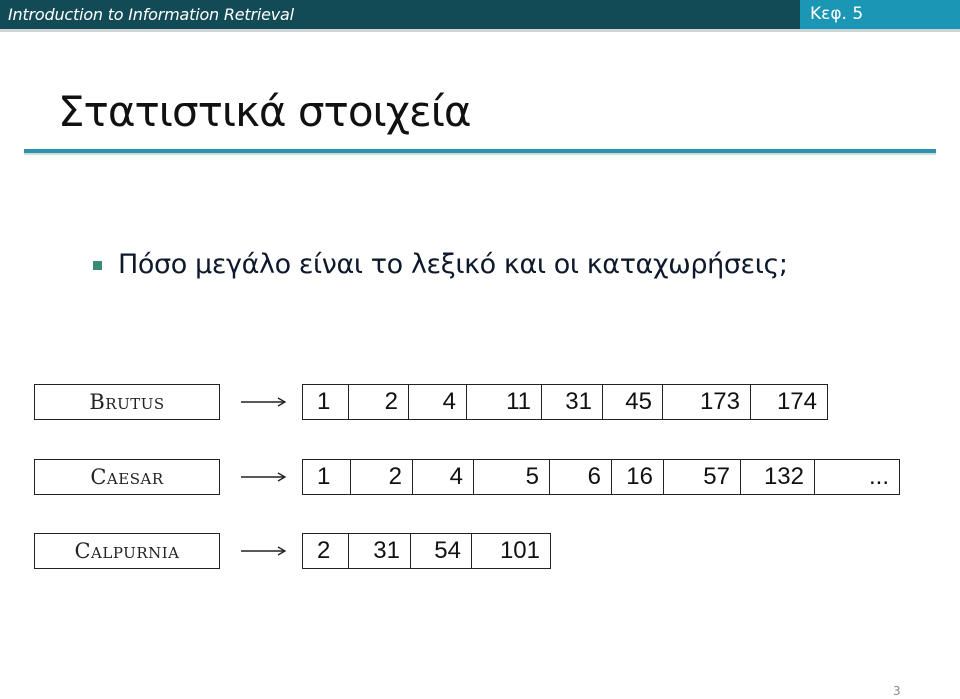 This screenshot has height=699, width=960. What do you see at coordinates (480, 30) in the screenshot?
I see `header-shadow` at bounding box center [480, 30].